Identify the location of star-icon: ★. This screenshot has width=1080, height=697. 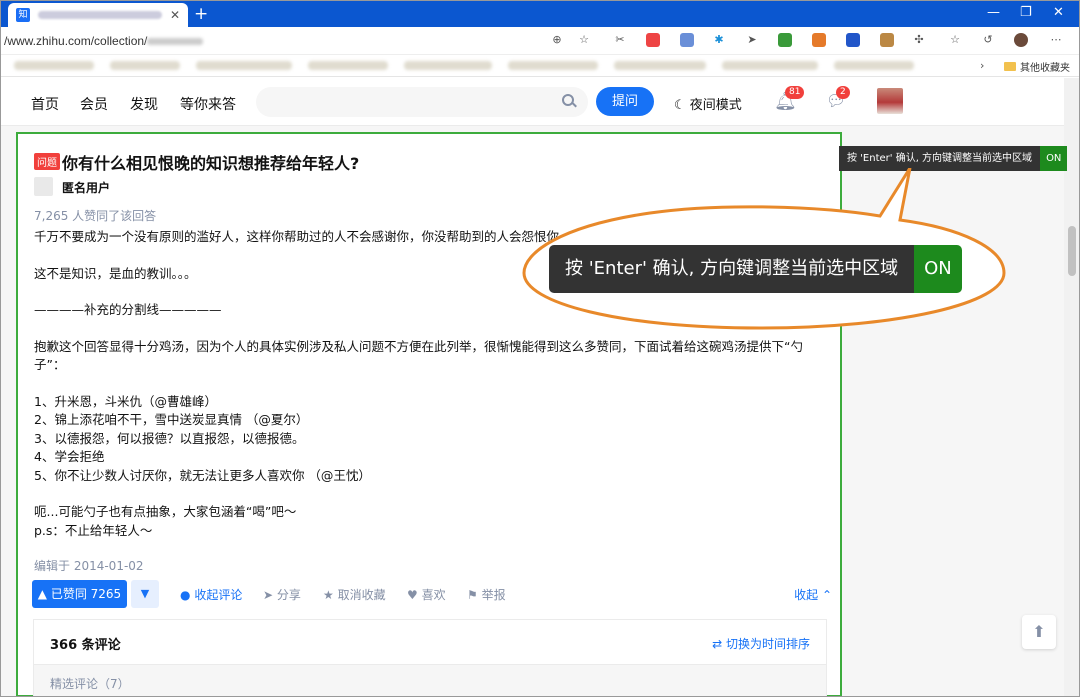
(328, 595).